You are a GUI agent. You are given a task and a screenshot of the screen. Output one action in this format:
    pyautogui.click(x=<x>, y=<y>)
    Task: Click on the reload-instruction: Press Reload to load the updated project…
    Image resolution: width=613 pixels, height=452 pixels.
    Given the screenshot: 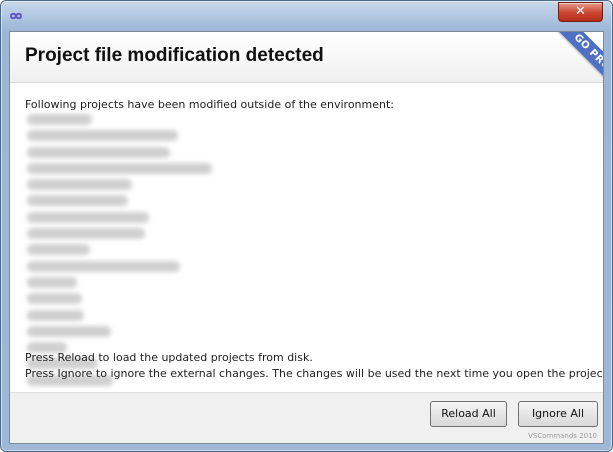 What is the action you would take?
    pyautogui.click(x=169, y=357)
    